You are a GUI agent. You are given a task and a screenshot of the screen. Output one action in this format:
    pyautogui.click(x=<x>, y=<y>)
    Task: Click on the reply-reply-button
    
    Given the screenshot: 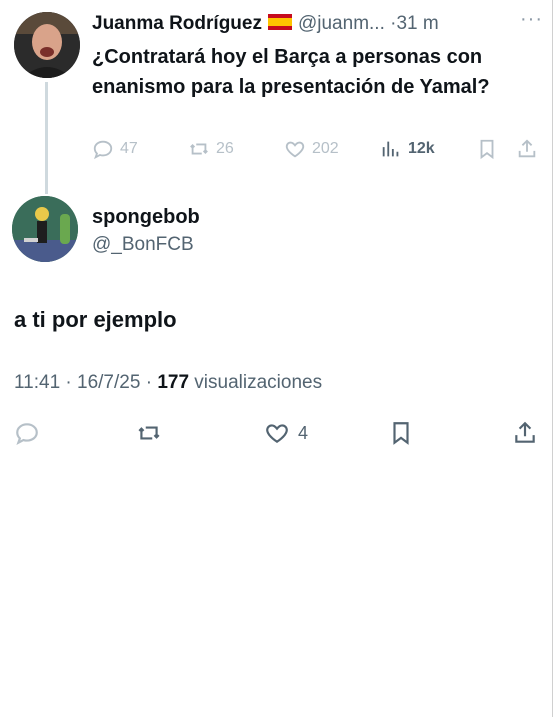 What is the action you would take?
    pyautogui.click(x=27, y=433)
    